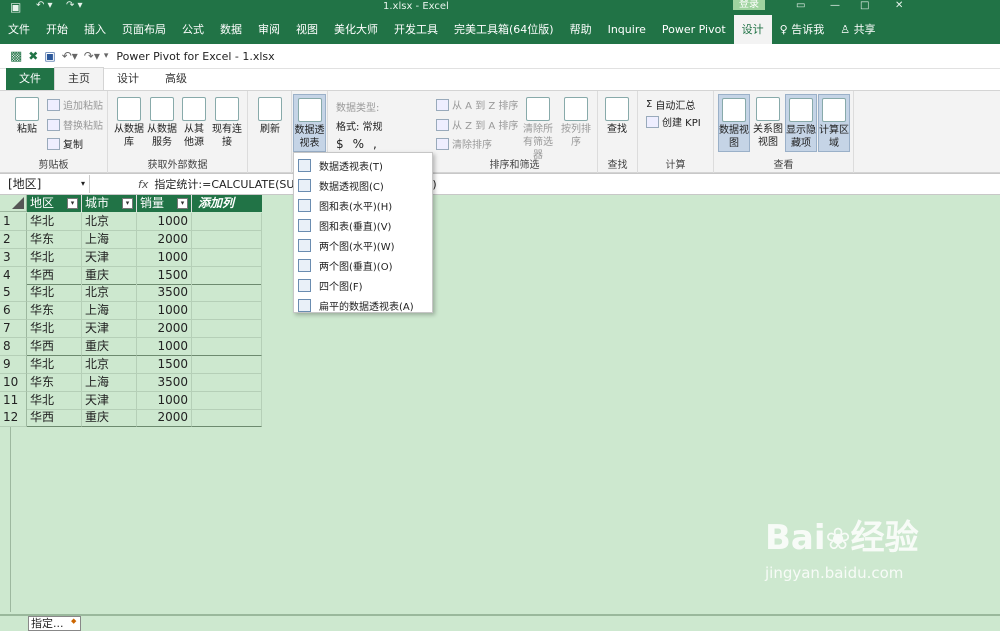 This screenshot has height=631, width=1000. What do you see at coordinates (363, 185) in the screenshot?
I see `menu-item-pivotchart: 数据透视图(C)` at bounding box center [363, 185].